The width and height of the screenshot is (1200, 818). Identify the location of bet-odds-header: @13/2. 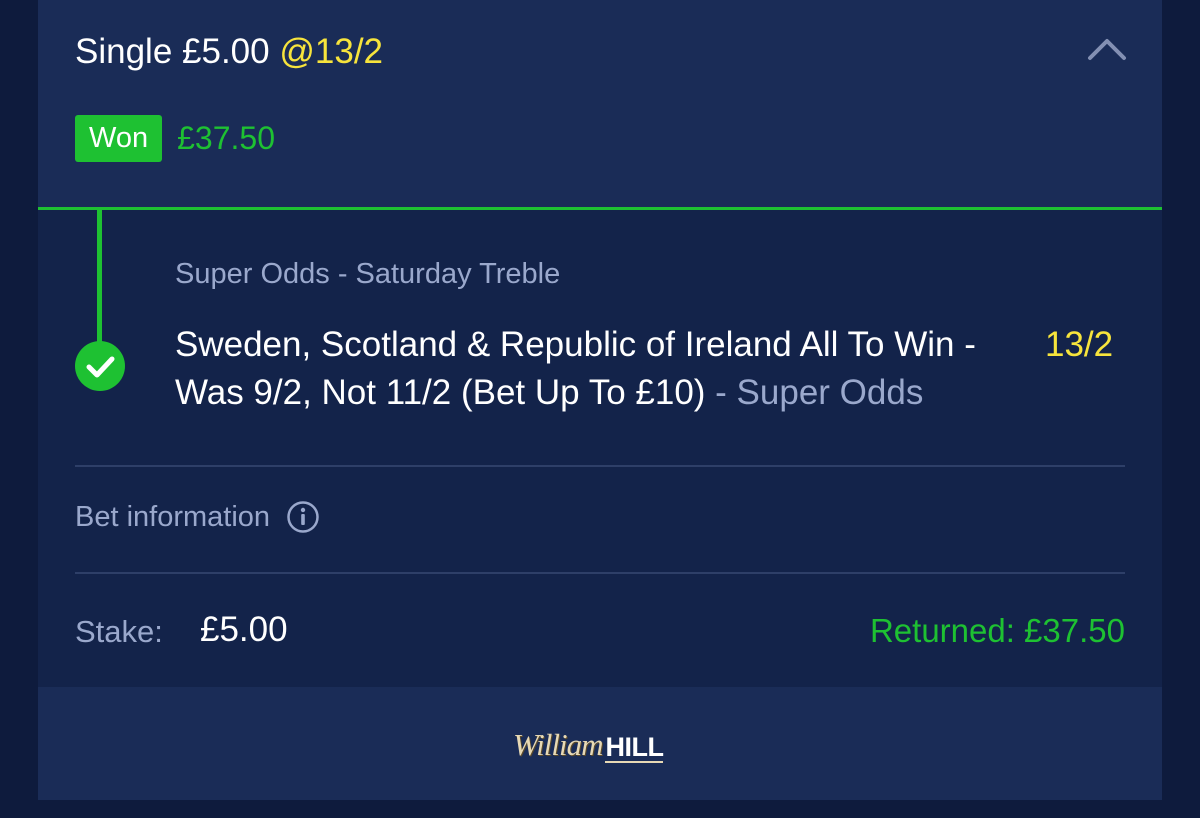
(331, 51).